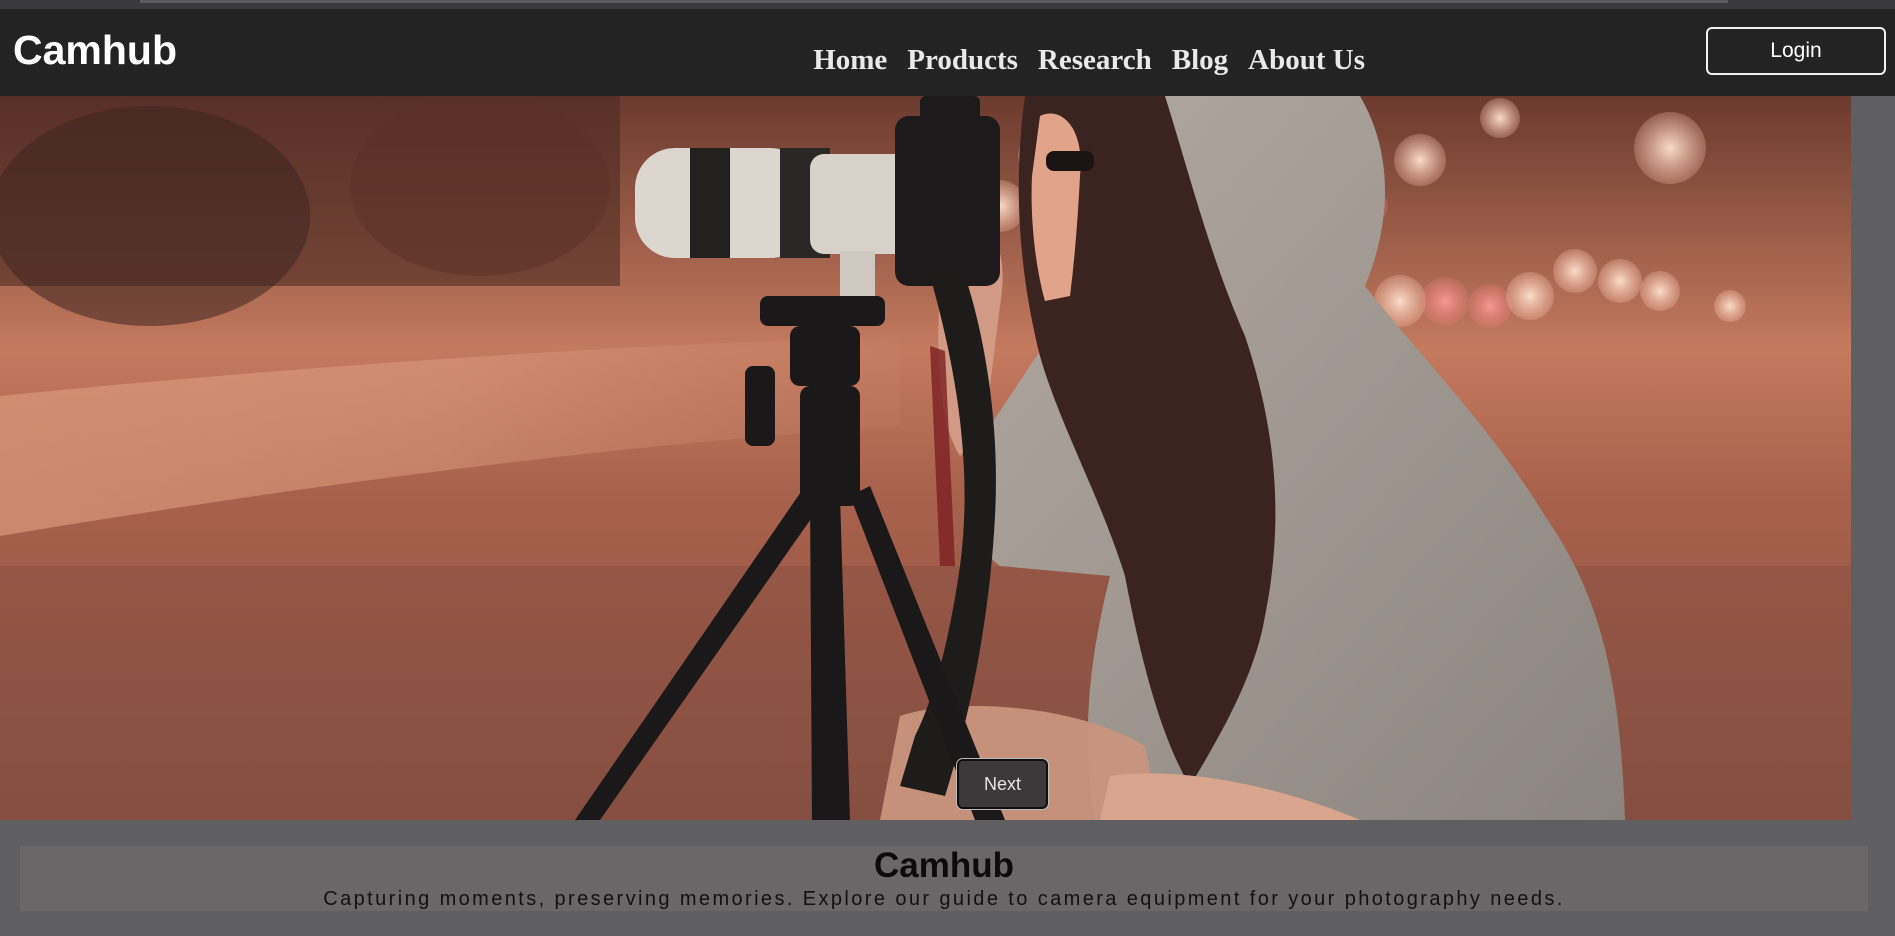  What do you see at coordinates (934, 1) in the screenshot?
I see `top-divider` at bounding box center [934, 1].